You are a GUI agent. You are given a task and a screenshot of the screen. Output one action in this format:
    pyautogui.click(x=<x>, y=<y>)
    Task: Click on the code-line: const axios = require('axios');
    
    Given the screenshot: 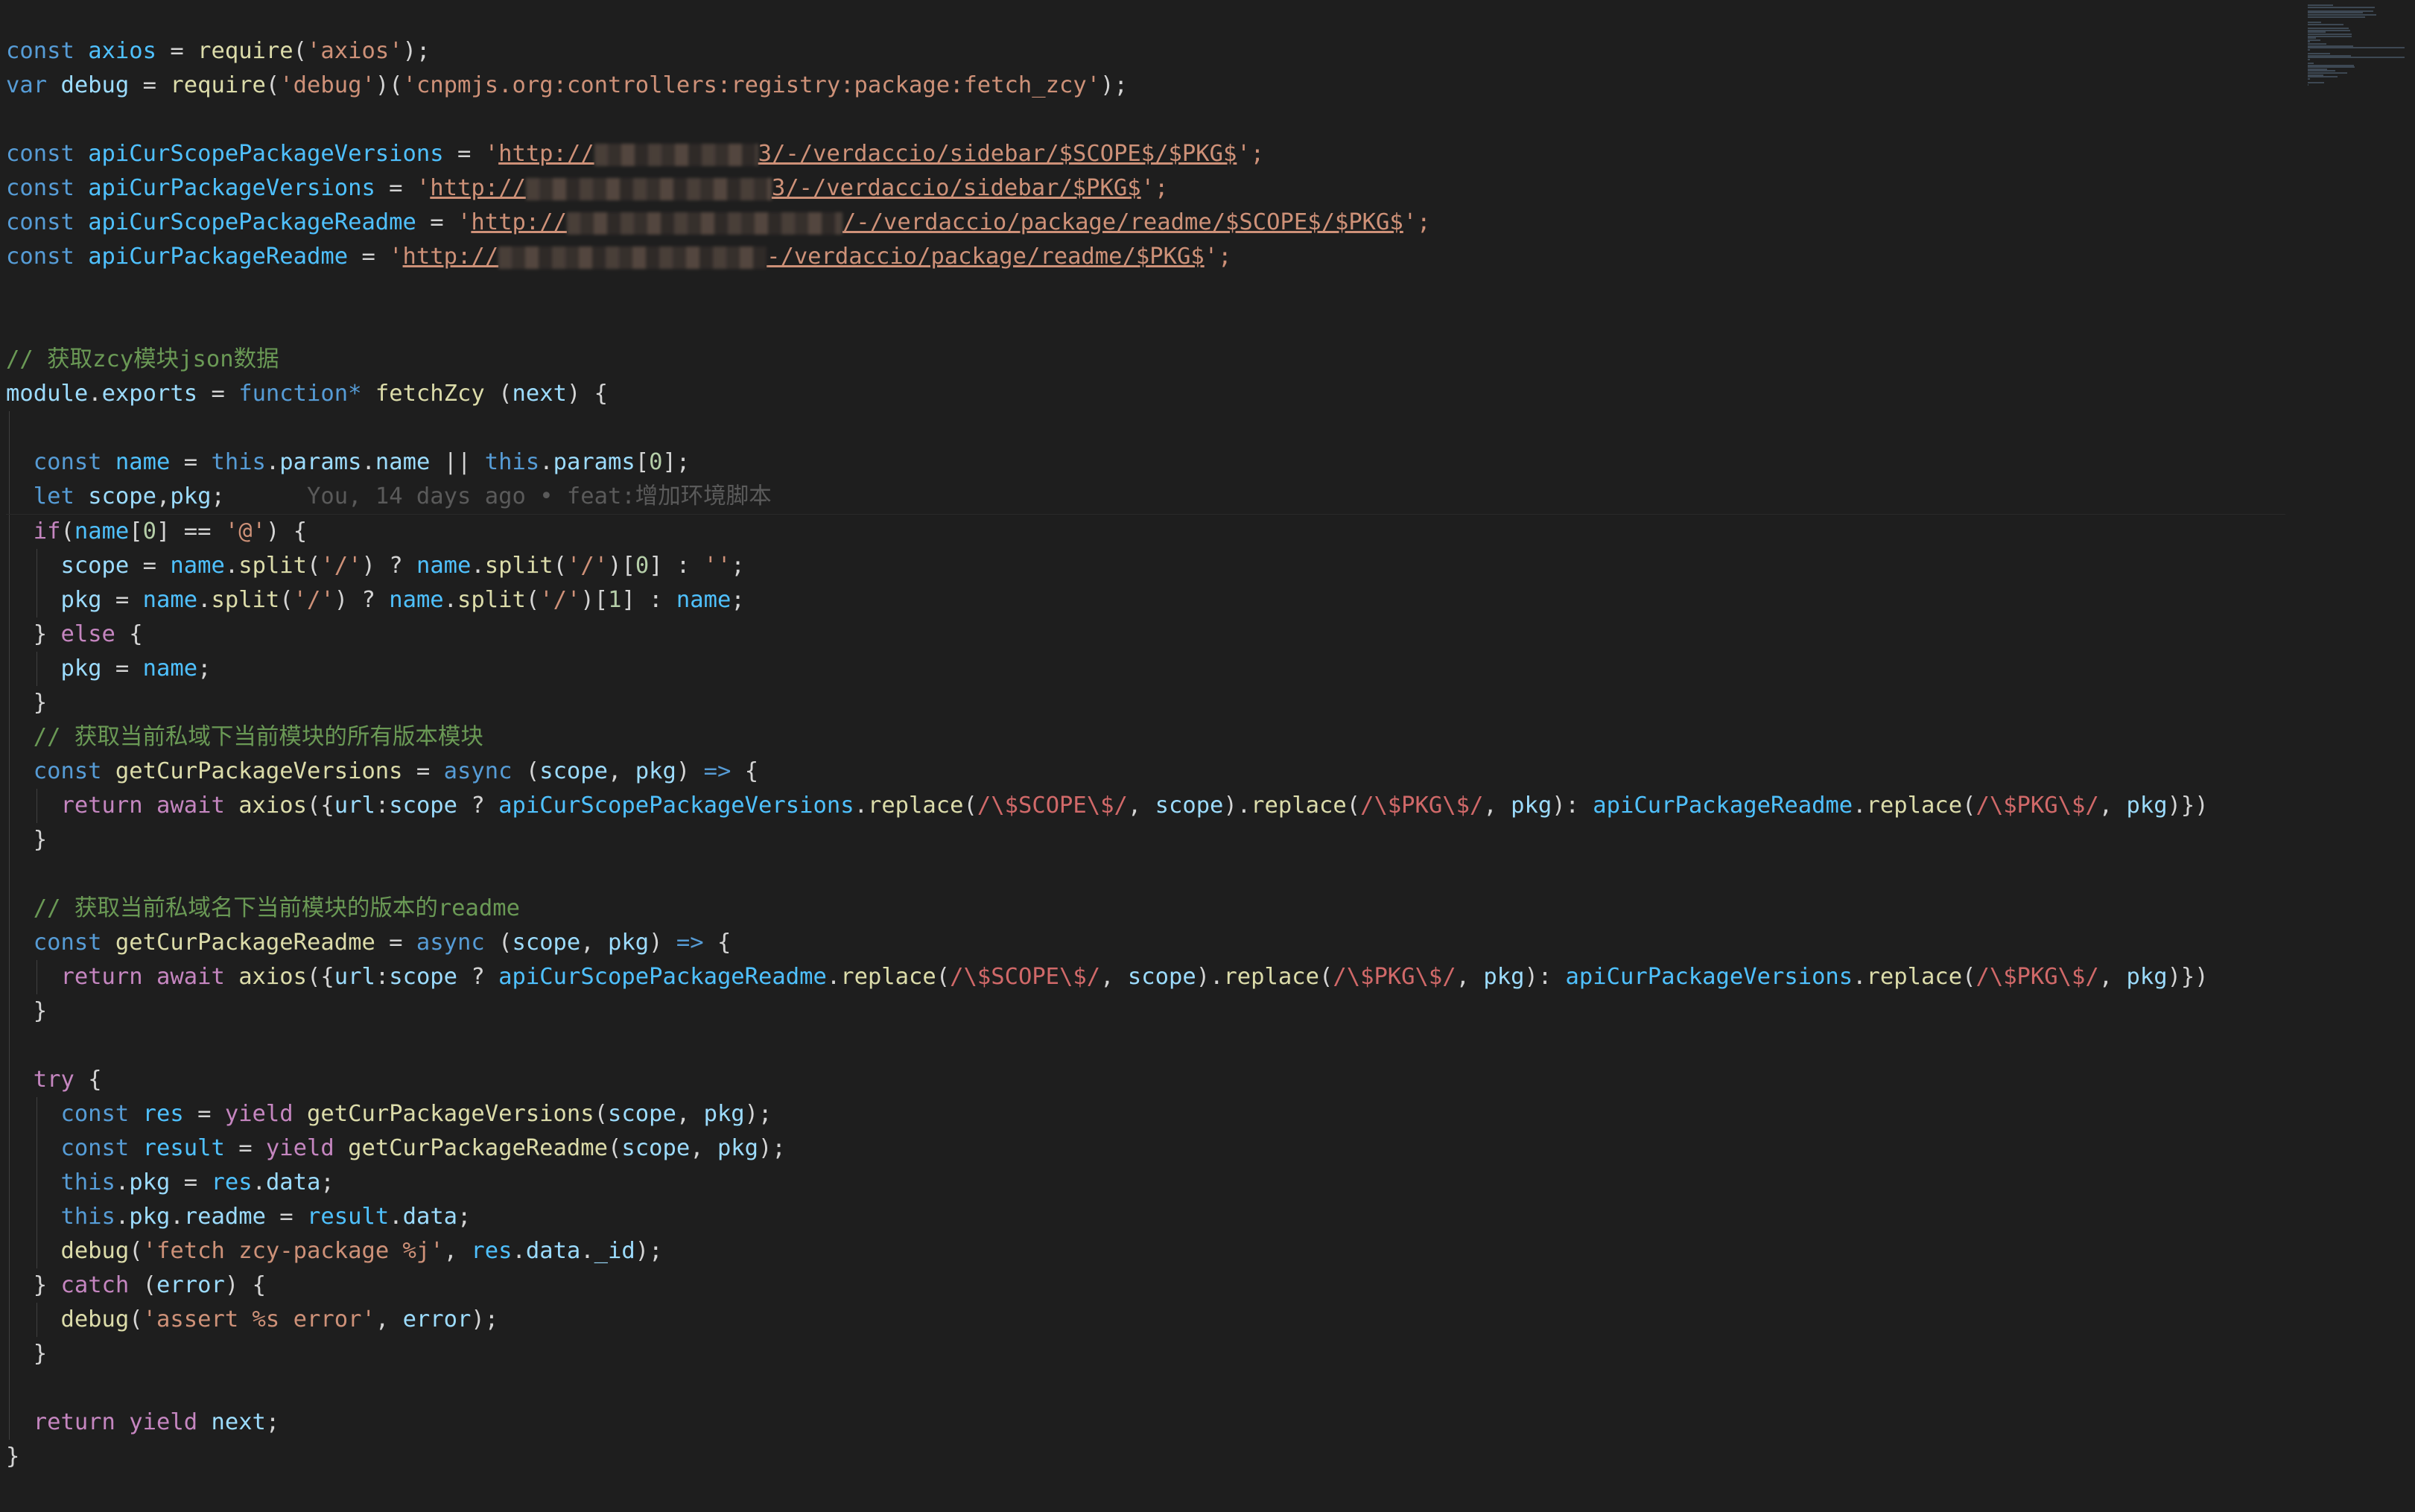 What is the action you would take?
    pyautogui.click(x=1146, y=51)
    